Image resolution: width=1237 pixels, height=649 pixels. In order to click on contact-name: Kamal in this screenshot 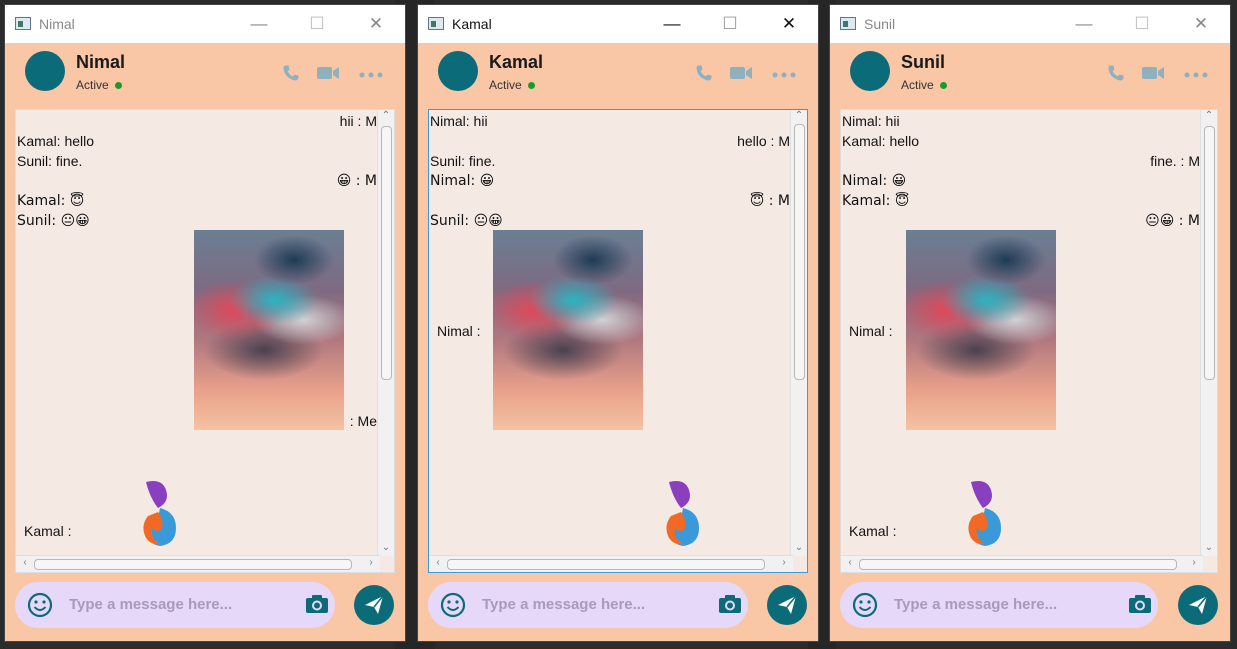, I will do `click(516, 62)`.